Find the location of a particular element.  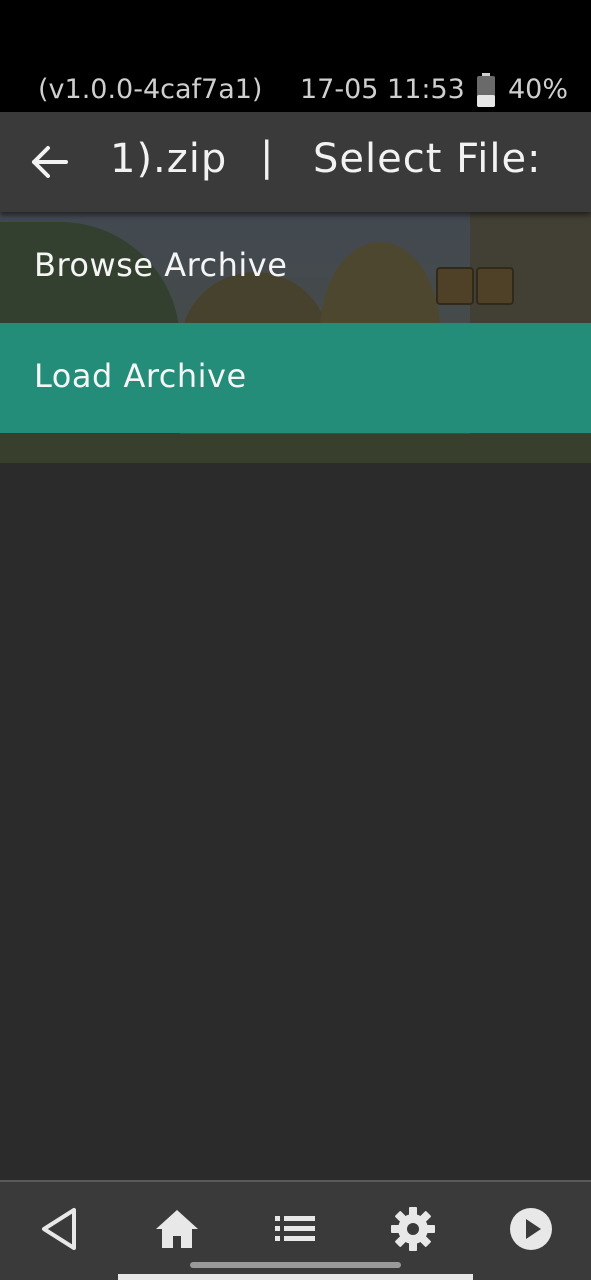

archive-name: 1).zip is located at coordinates (169, 159).